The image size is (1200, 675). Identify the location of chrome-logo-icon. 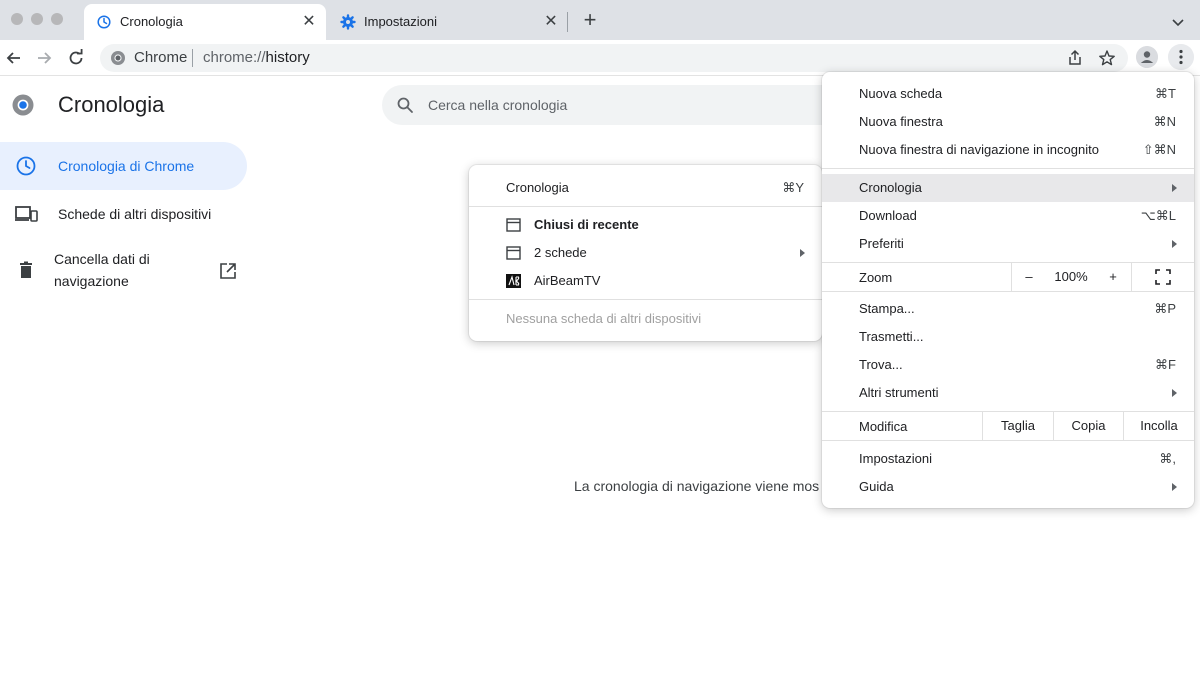
(118, 58).